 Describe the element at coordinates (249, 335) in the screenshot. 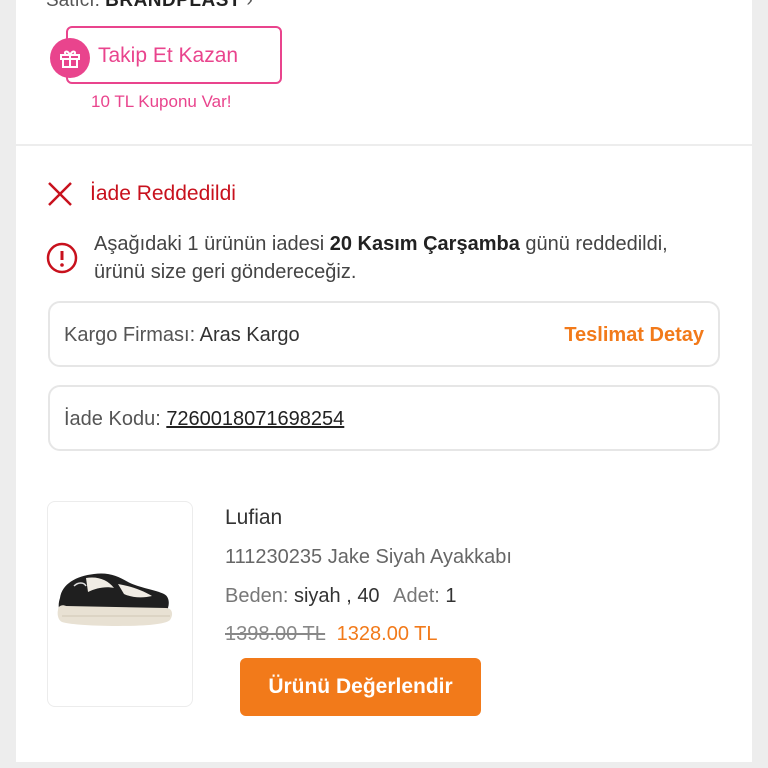

I see `cargo-company: Aras Kargo` at that location.